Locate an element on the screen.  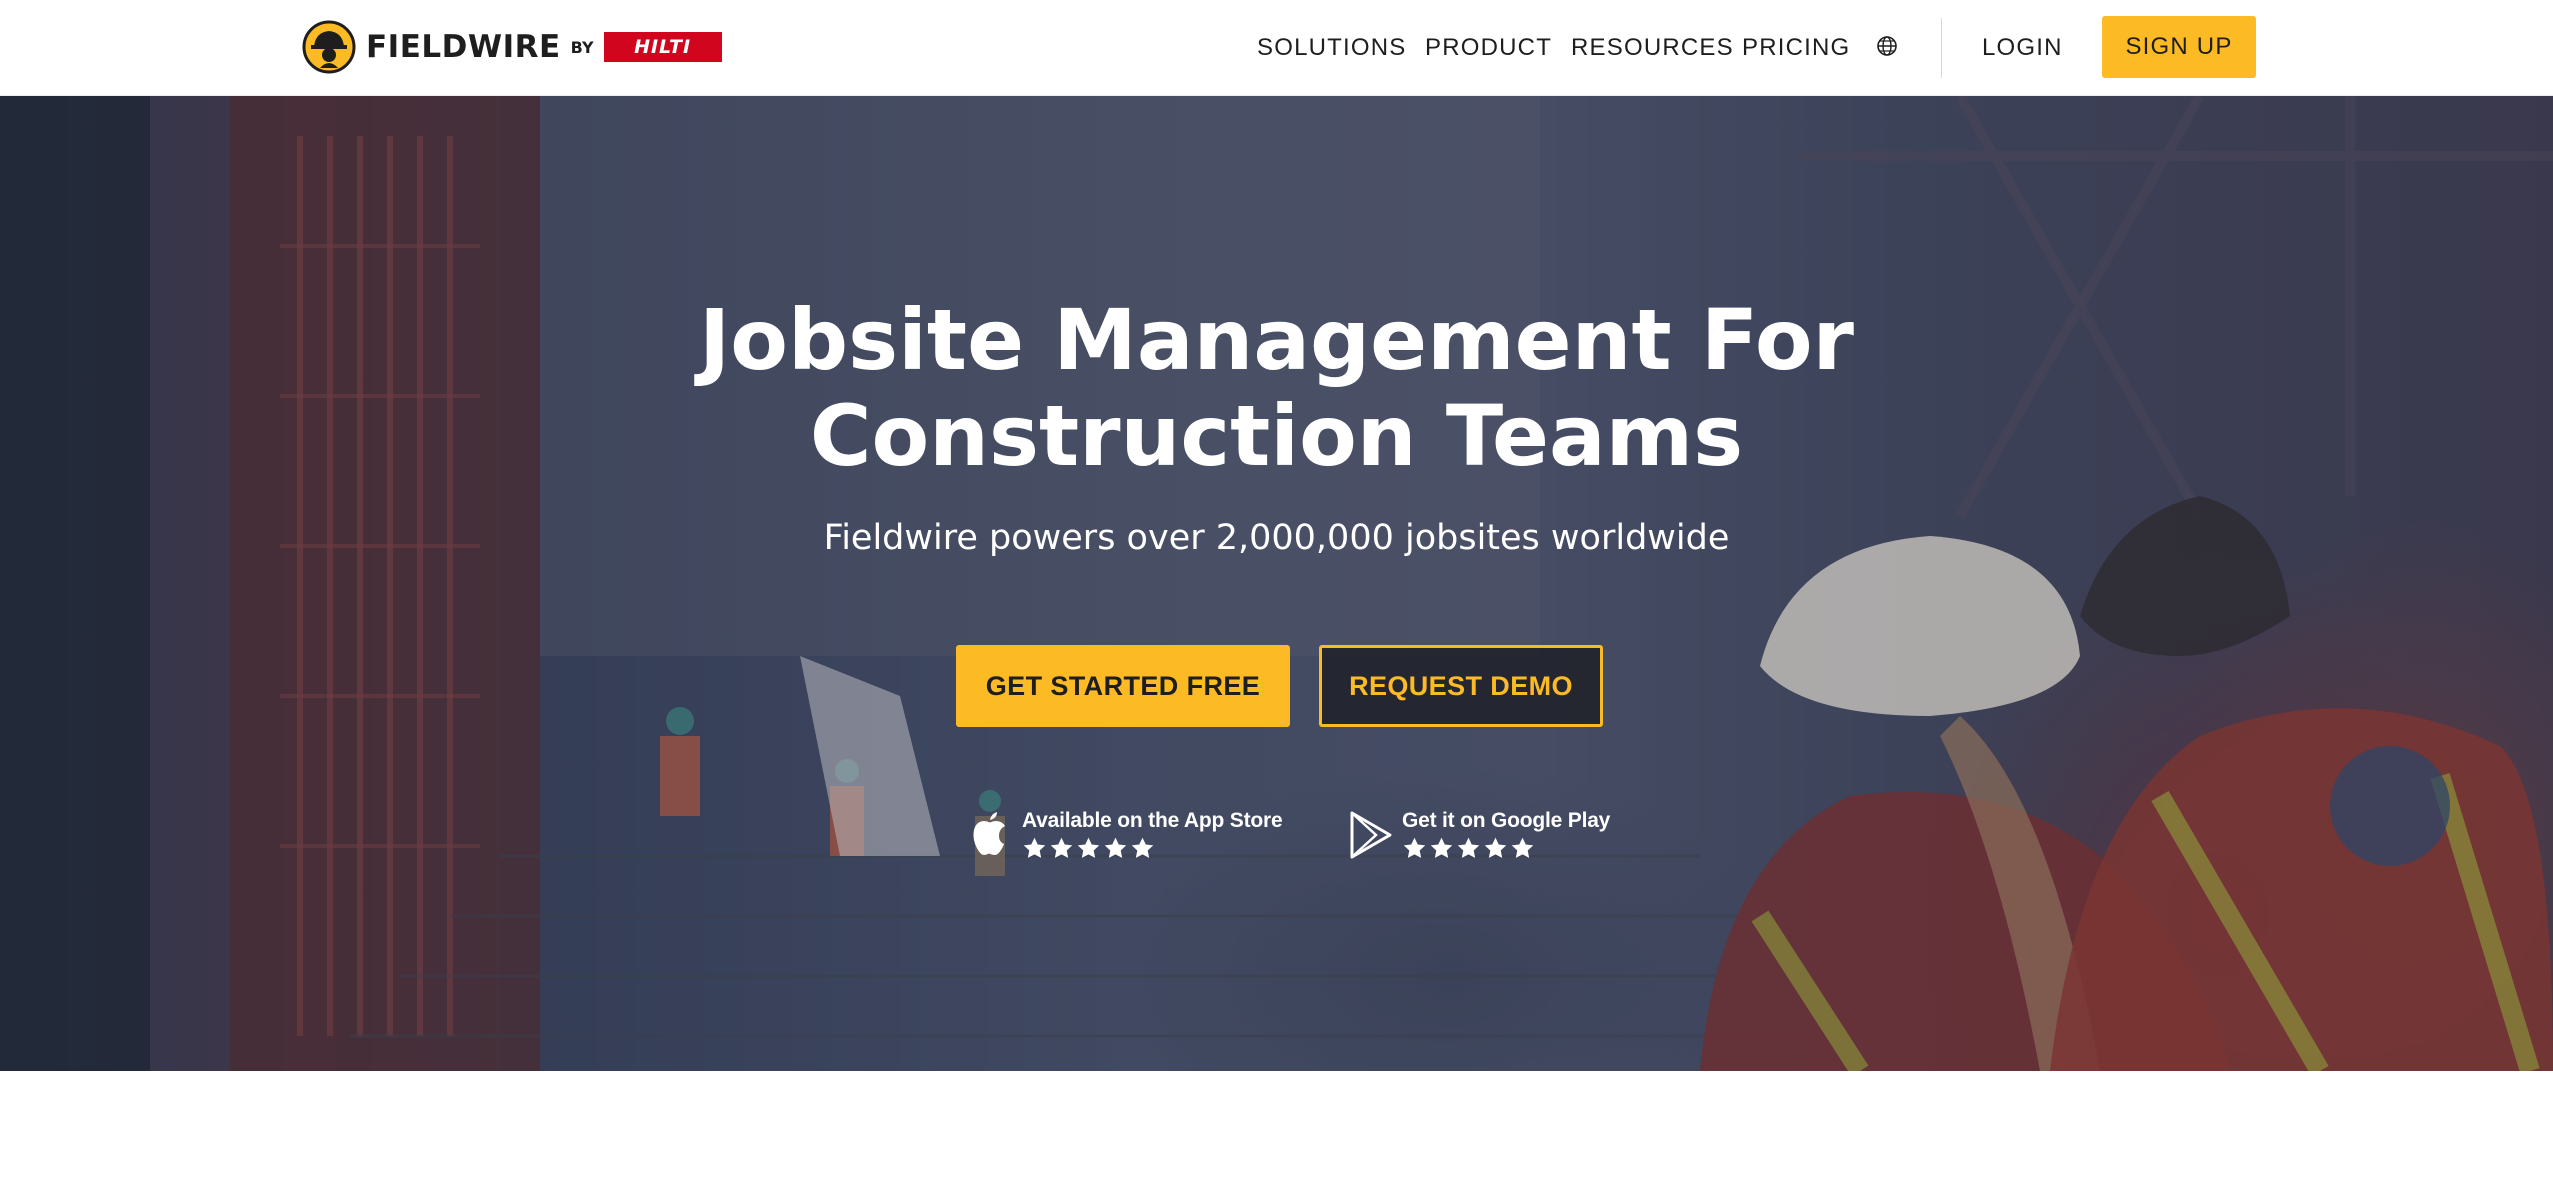
nav-product: PRODUCT is located at coordinates (1488, 48).